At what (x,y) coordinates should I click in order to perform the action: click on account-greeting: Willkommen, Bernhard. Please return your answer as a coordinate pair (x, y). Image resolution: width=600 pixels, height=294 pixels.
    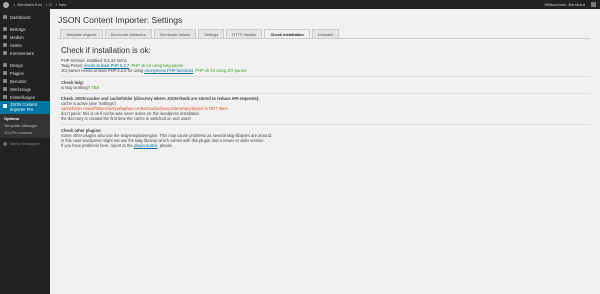
    Looking at the image, I should click on (565, 4).